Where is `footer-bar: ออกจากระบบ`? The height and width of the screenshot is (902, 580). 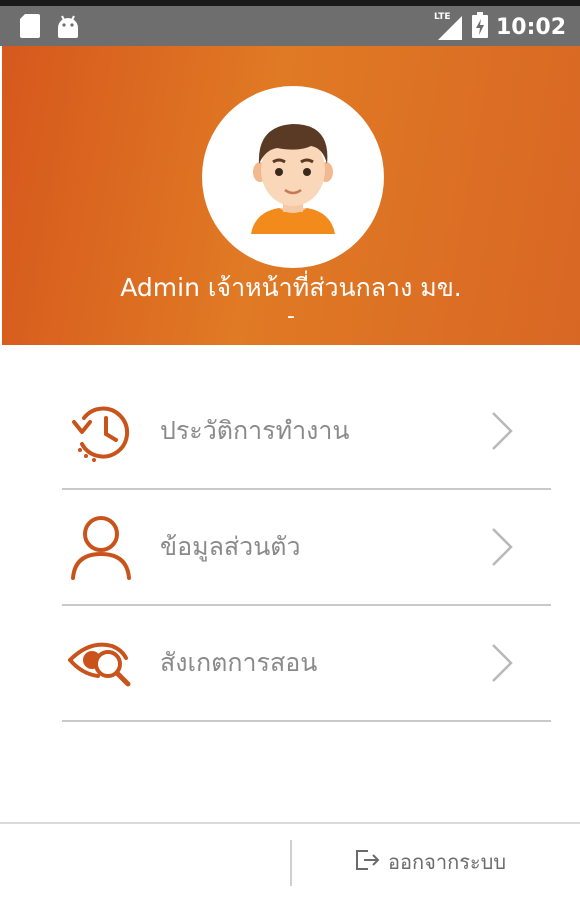
footer-bar: ออกจากระบบ is located at coordinates (290, 862).